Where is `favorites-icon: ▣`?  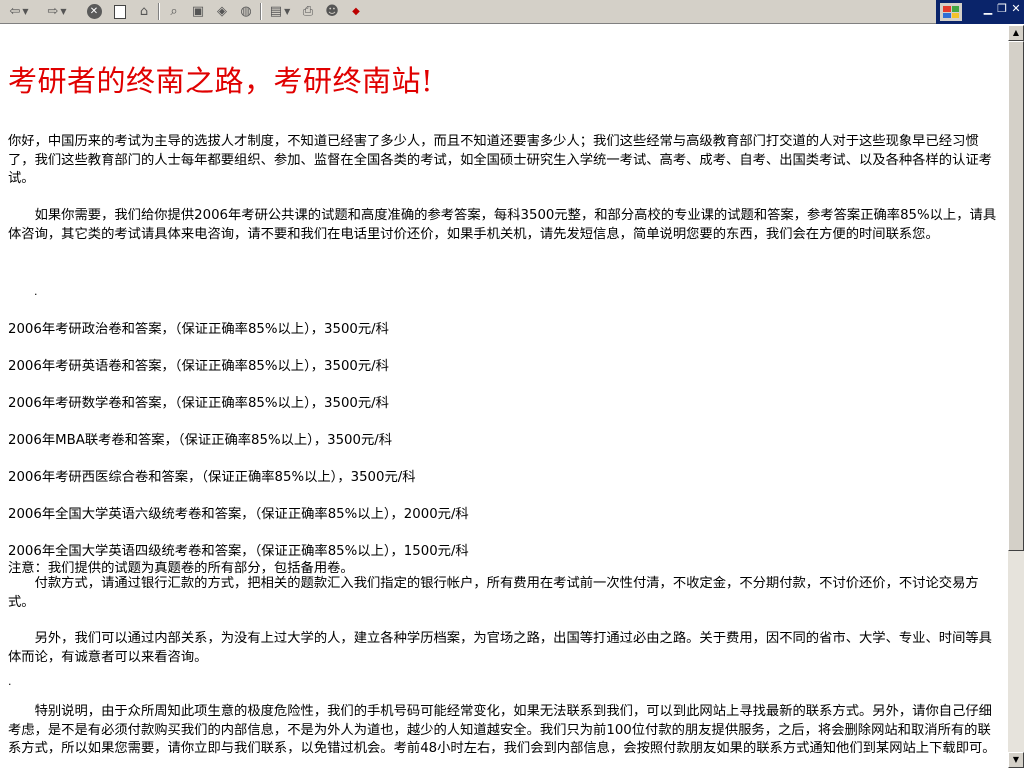 favorites-icon: ▣ is located at coordinates (198, 11).